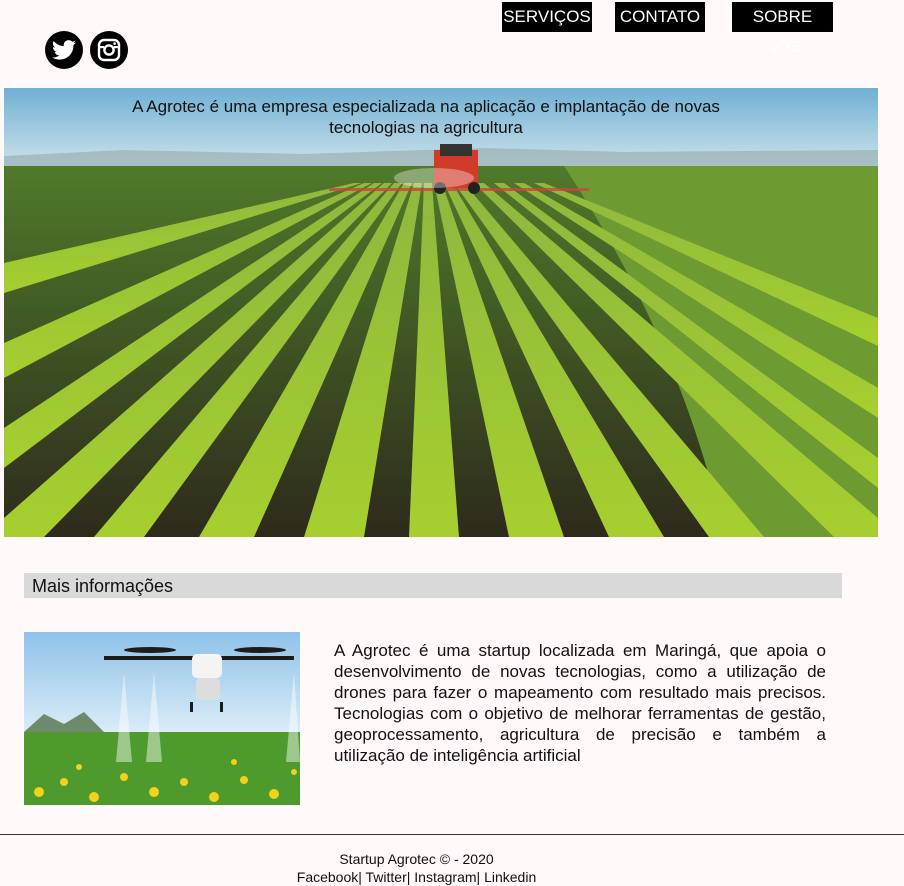  I want to click on instagram-icon, so click(109, 50).